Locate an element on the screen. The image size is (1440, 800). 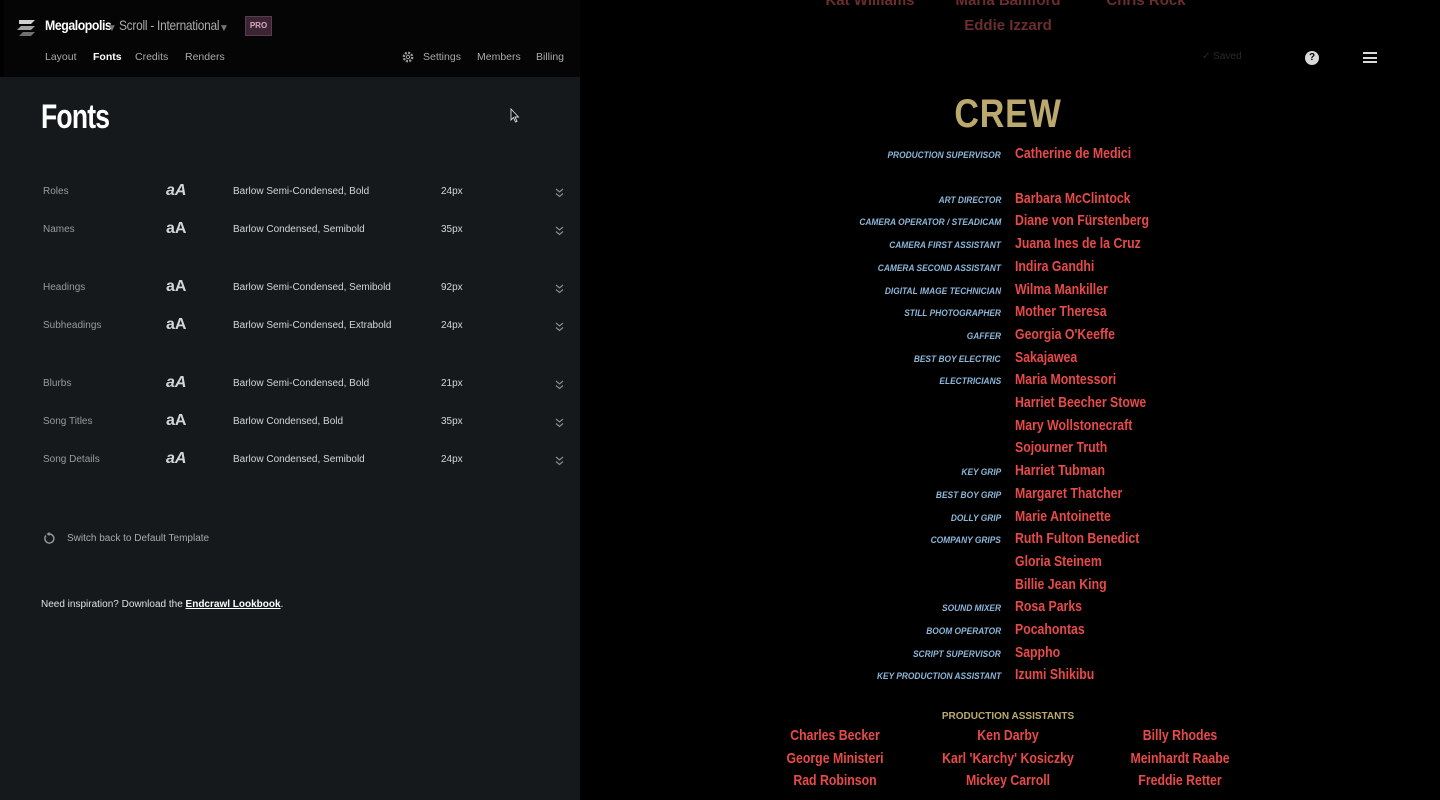
credit-role: GAFFER is located at coordinates (983, 336).